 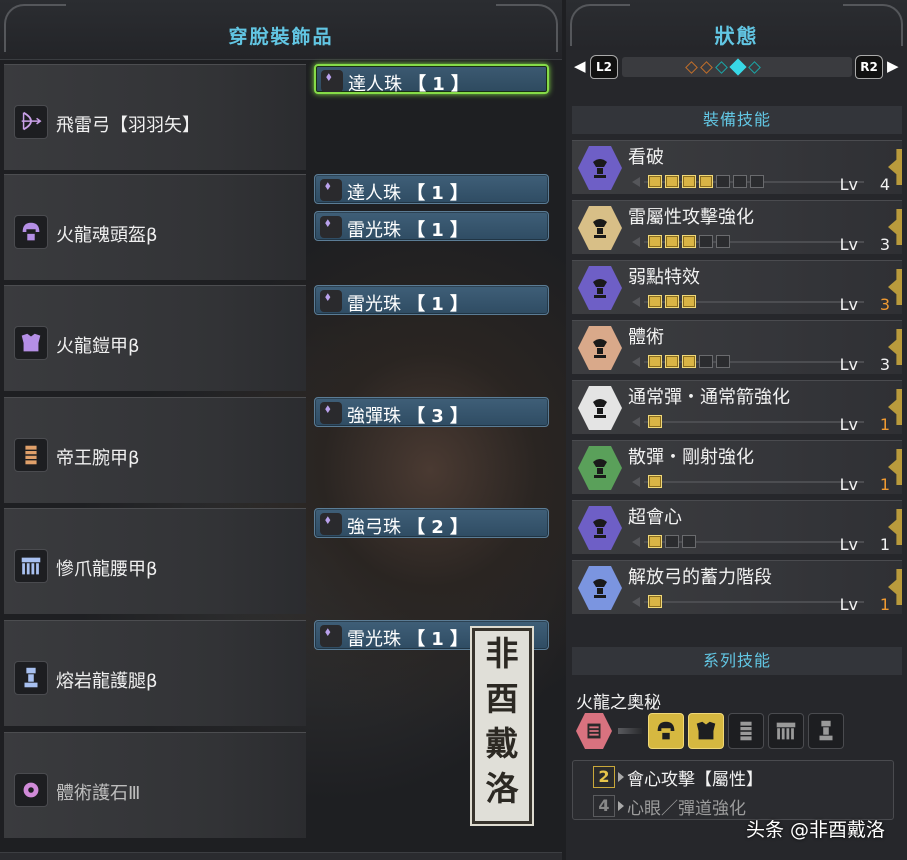 What do you see at coordinates (98, 458) in the screenshot?
I see `equipment-name: 帝王腕甲β` at bounding box center [98, 458].